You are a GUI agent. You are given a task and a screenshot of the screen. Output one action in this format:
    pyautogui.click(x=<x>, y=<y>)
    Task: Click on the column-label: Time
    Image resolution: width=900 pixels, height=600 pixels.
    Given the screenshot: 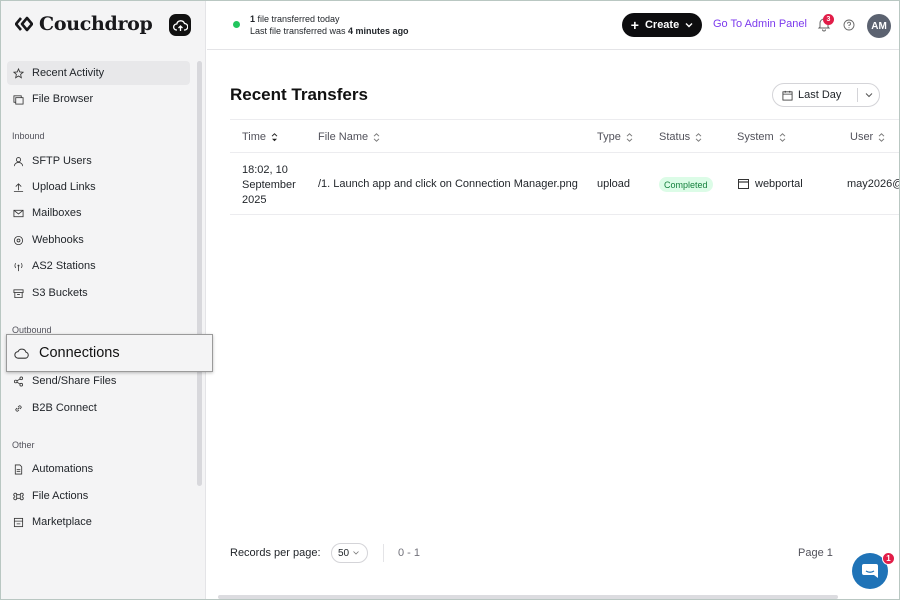 What is the action you would take?
    pyautogui.click(x=254, y=137)
    